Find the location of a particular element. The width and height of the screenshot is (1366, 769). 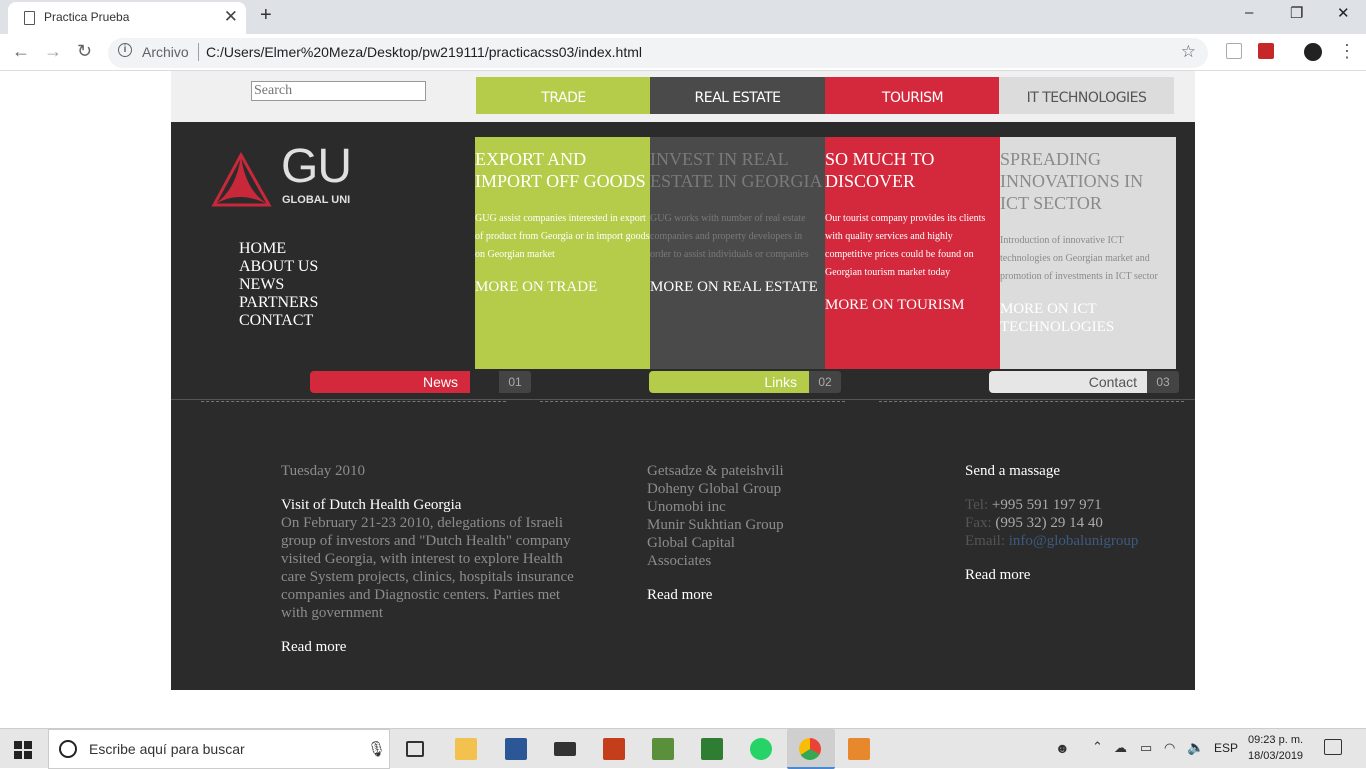

app-icon is located at coordinates (663, 749).